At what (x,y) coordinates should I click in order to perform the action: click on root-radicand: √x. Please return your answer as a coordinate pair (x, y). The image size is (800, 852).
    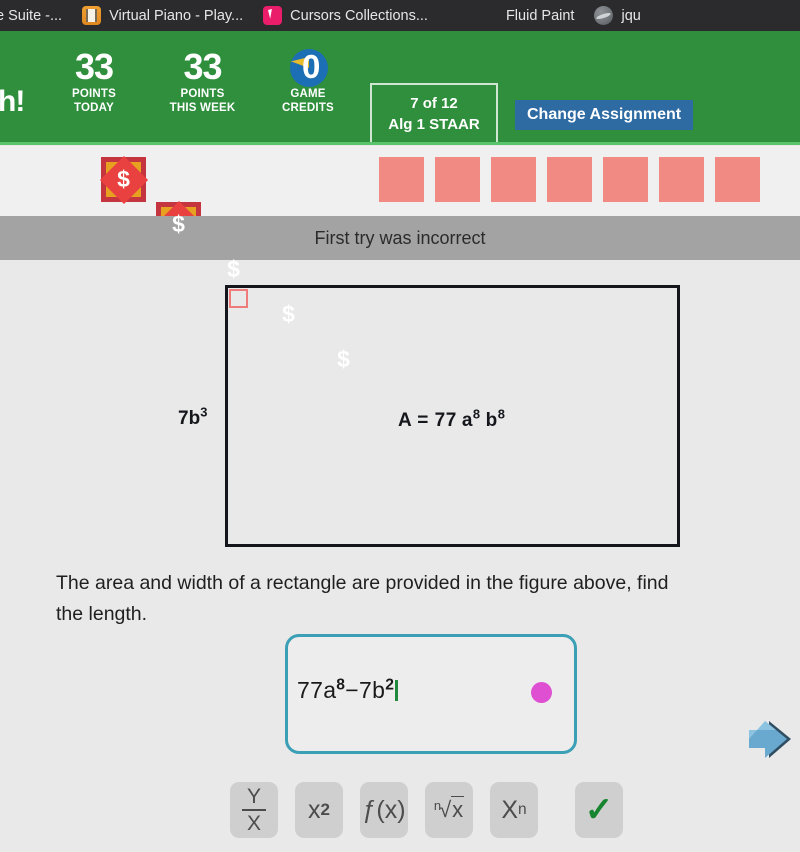
    Looking at the image, I should click on (452, 809).